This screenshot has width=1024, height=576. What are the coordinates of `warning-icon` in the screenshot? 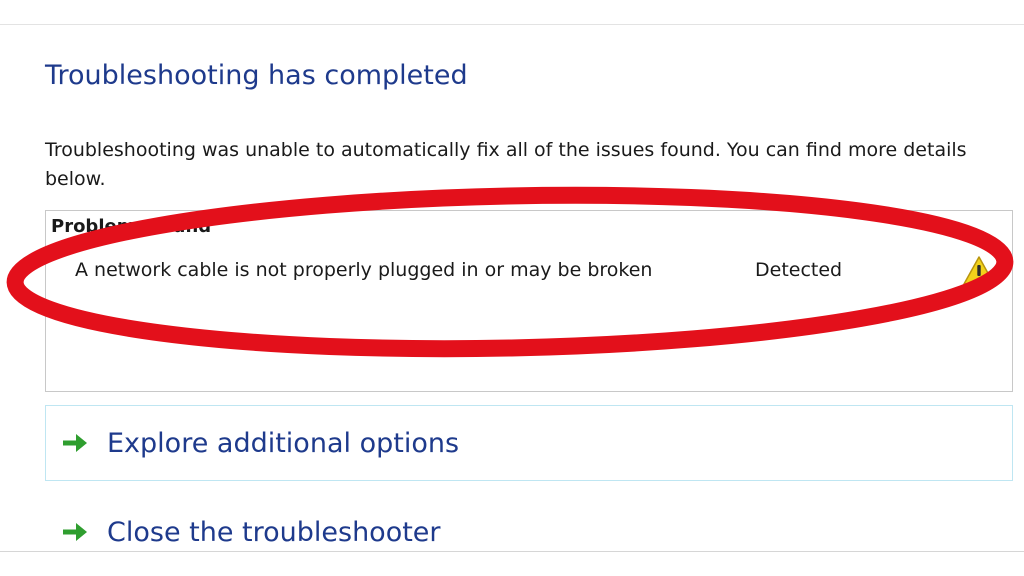 It's located at (979, 270).